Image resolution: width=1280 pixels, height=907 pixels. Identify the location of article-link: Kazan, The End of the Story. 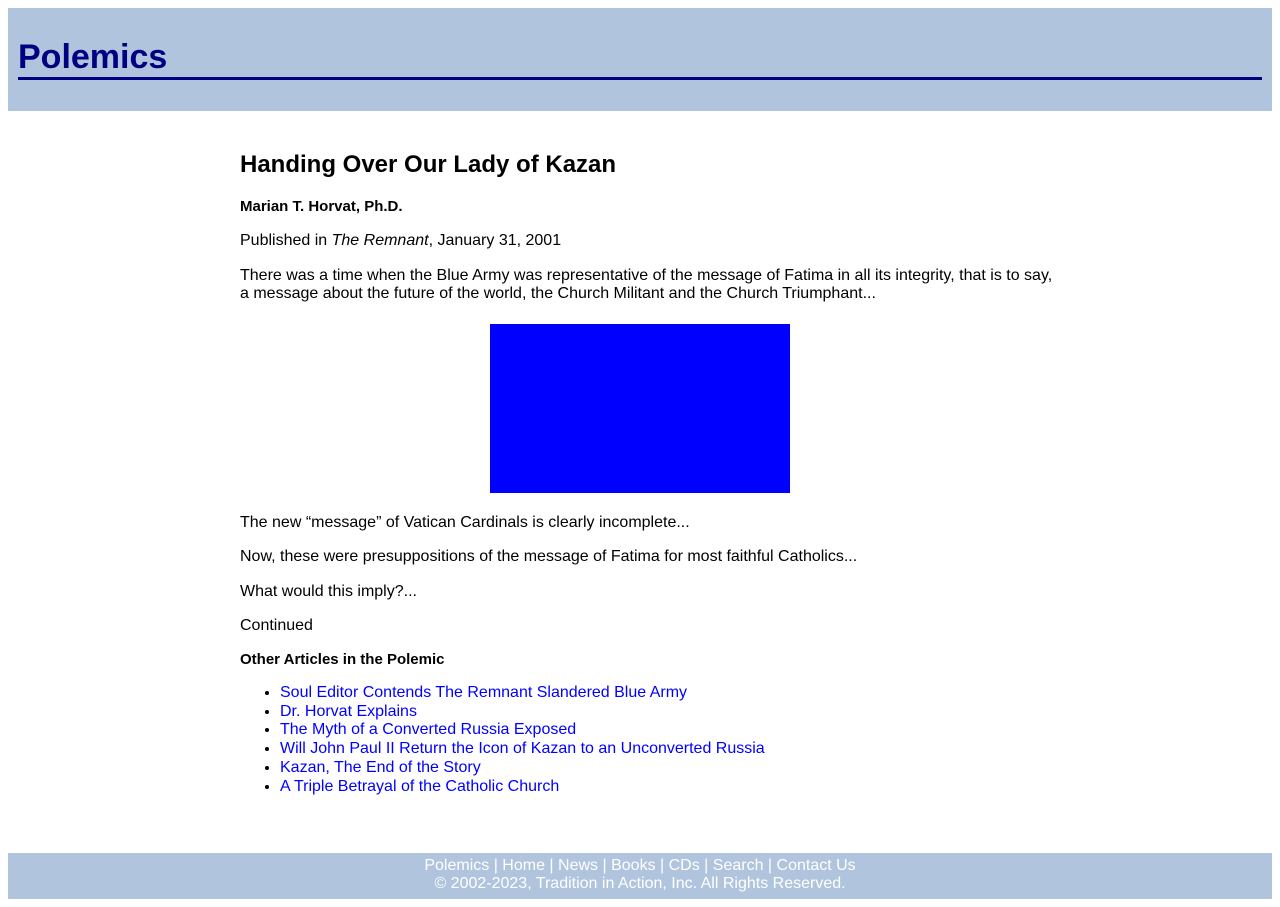
(380, 767).